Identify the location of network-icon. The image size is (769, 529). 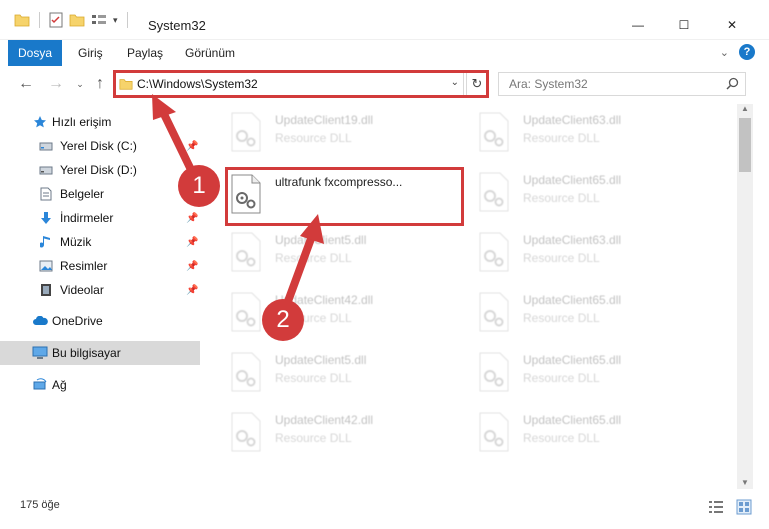
(40, 385).